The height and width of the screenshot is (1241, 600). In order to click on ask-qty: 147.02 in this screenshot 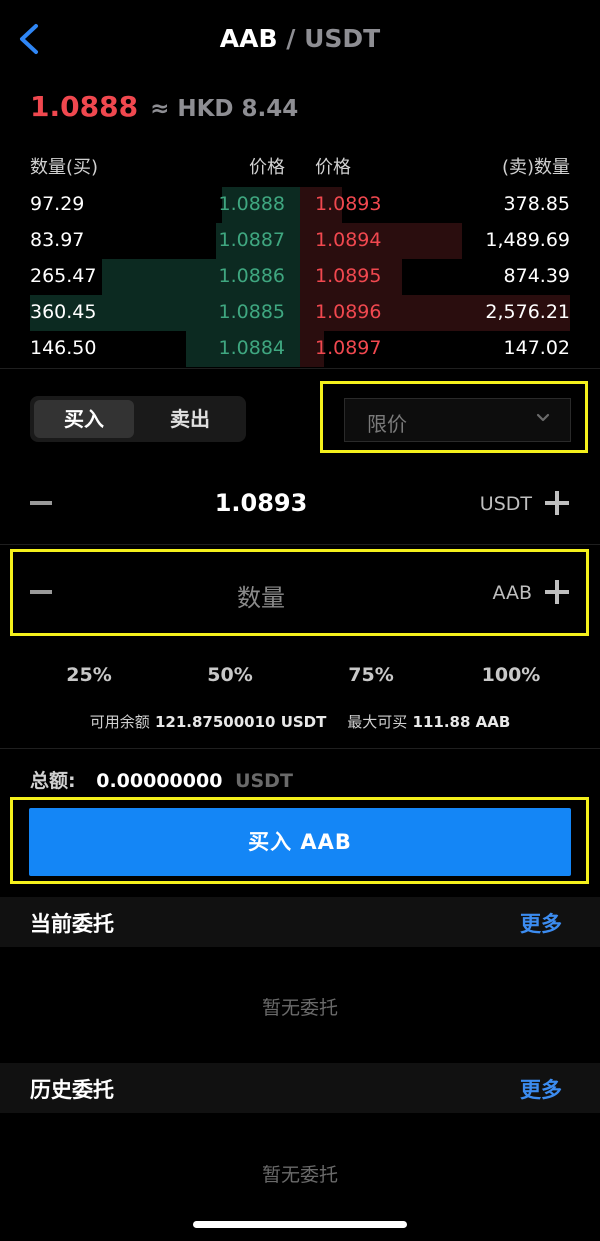, I will do `click(536, 348)`.